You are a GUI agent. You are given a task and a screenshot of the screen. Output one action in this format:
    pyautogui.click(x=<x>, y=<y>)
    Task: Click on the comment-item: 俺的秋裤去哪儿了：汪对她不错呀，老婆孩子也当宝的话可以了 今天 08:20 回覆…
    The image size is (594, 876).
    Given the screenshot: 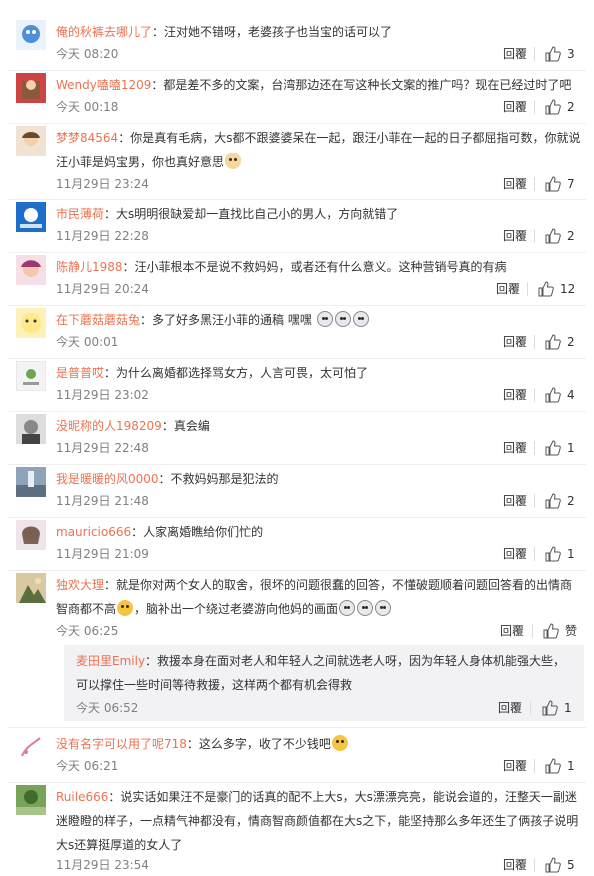 What is the action you would take?
    pyautogui.click(x=297, y=42)
    